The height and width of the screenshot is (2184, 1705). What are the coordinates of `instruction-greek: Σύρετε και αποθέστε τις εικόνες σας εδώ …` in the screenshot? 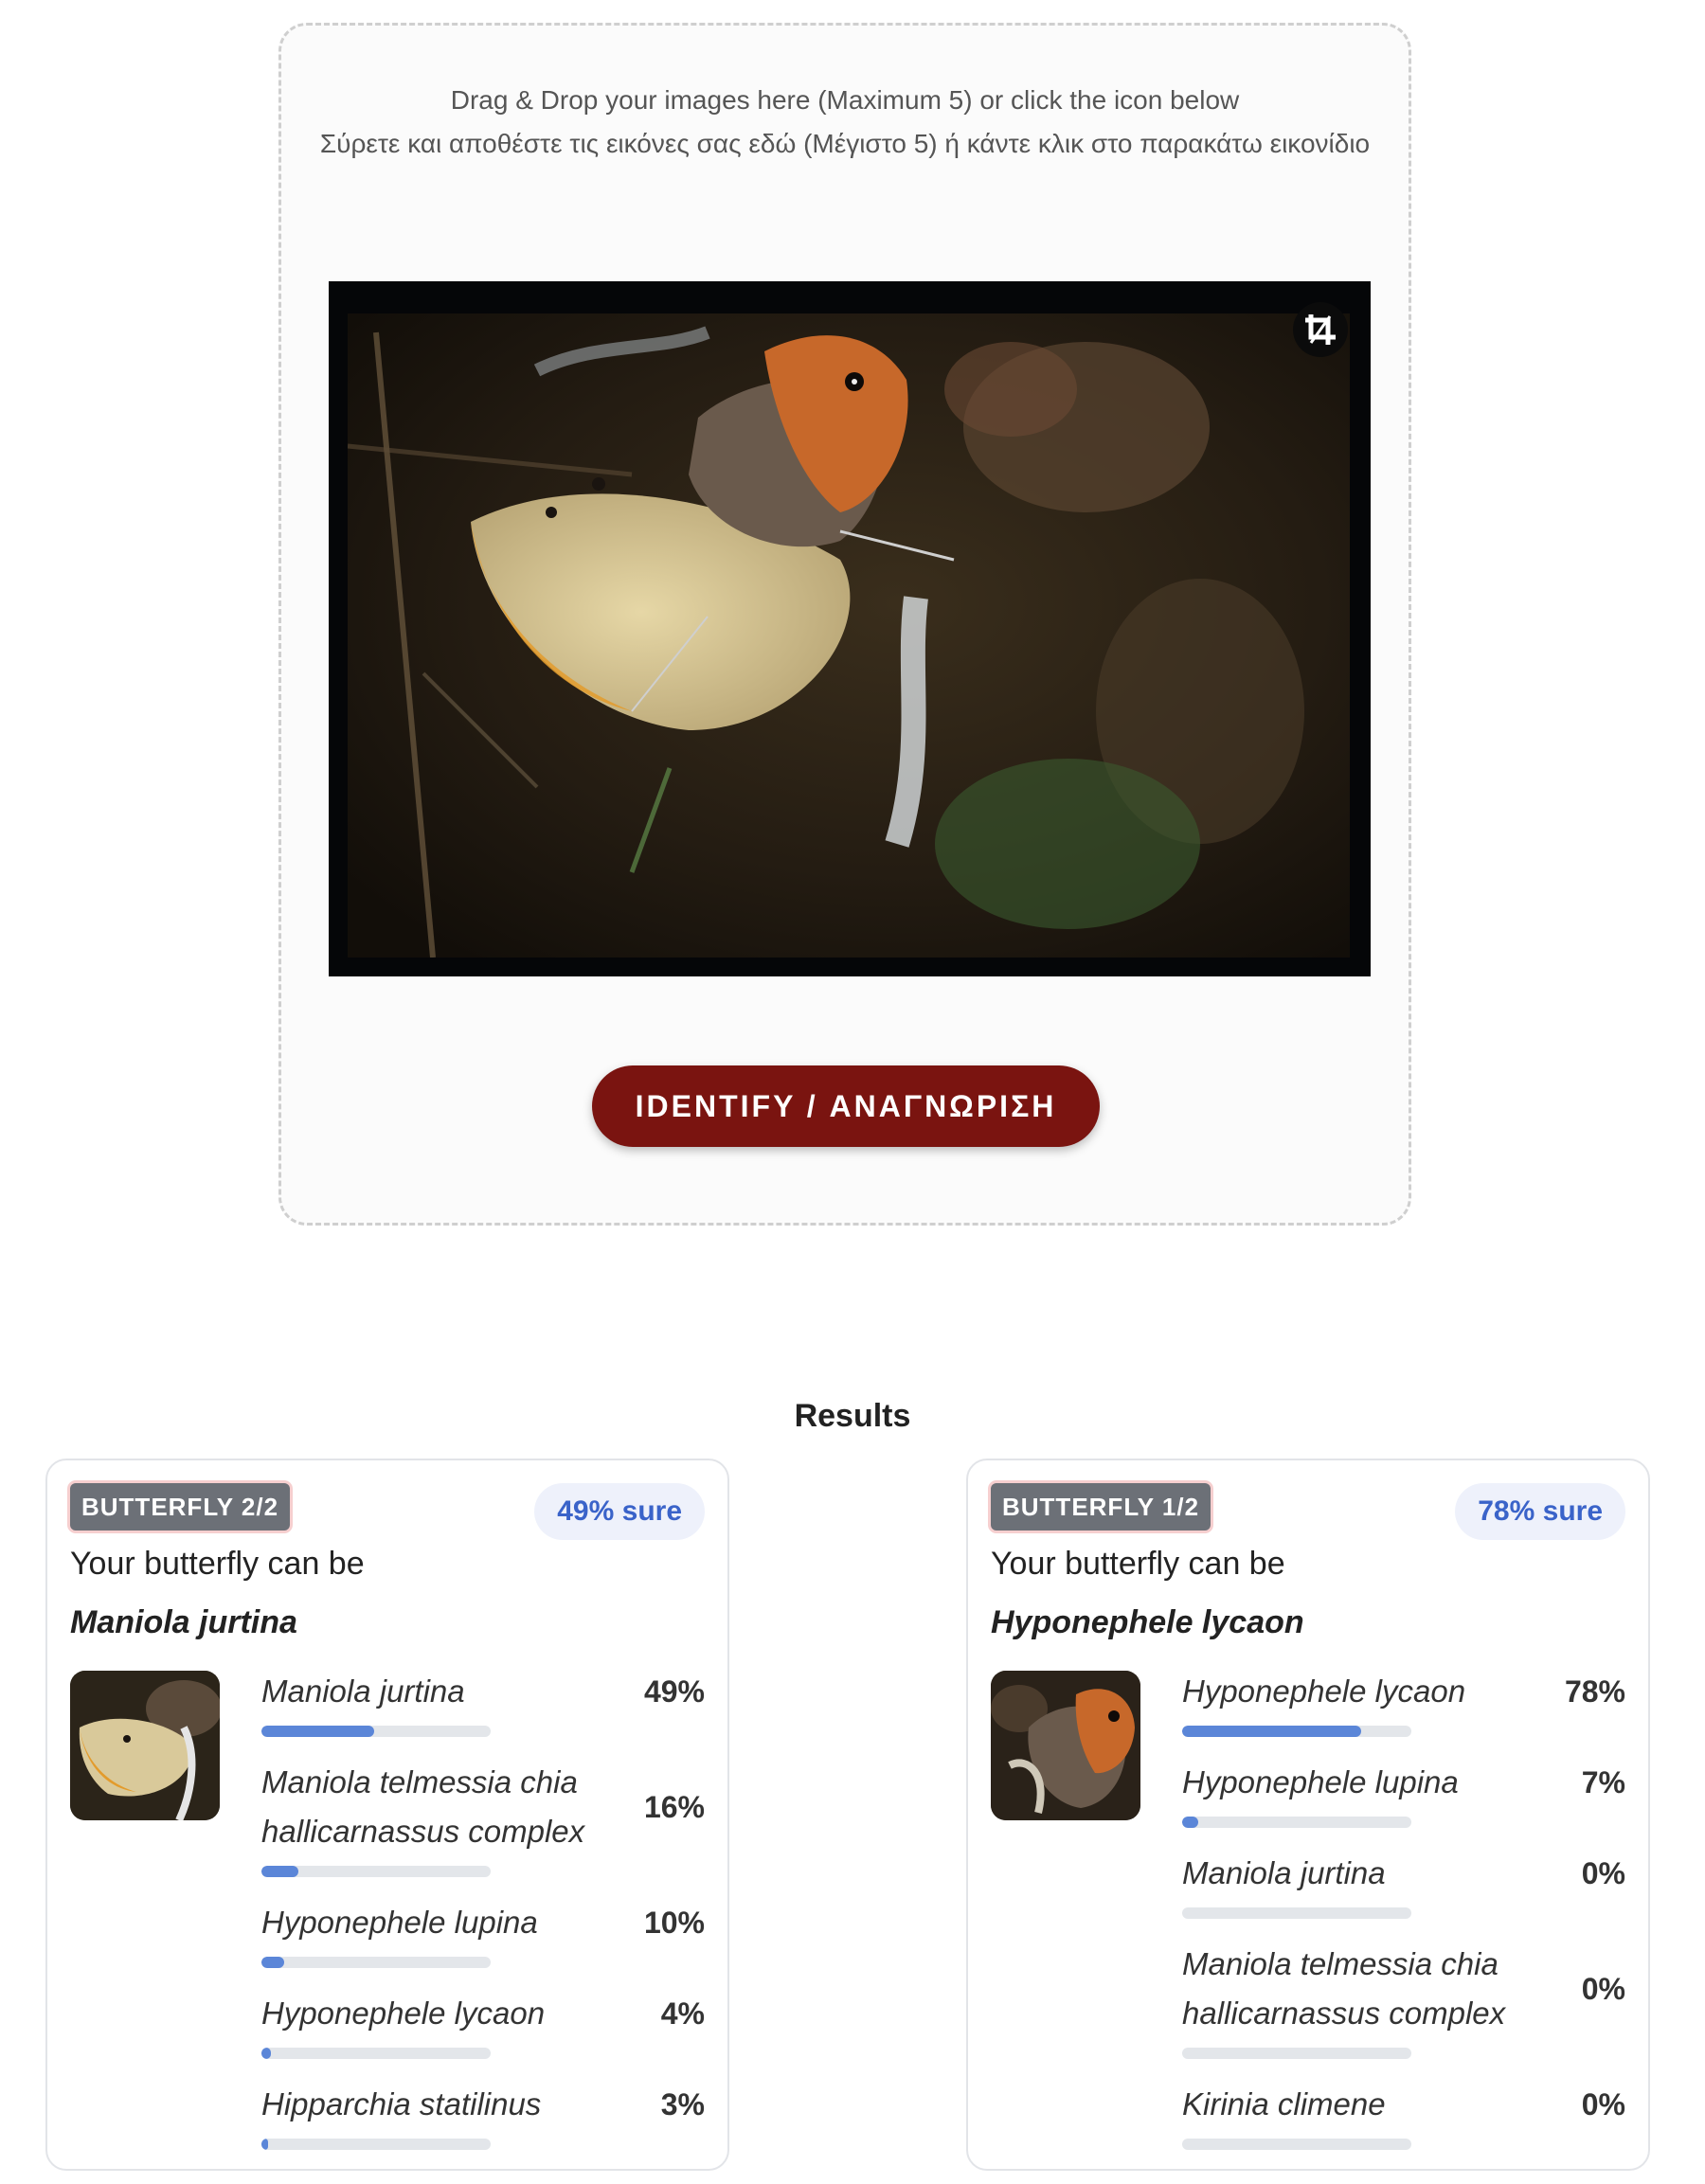 It's located at (845, 143).